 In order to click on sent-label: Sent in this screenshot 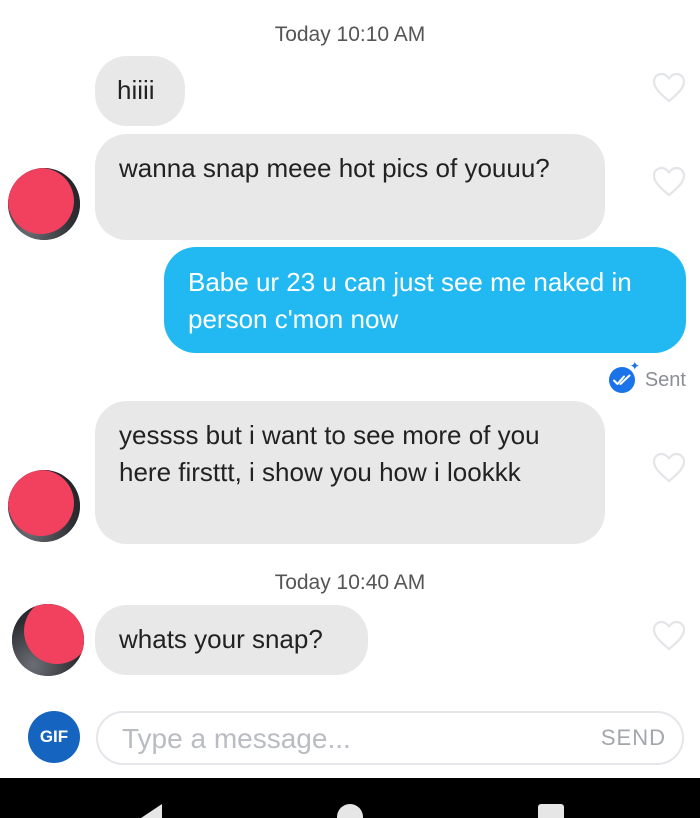, I will do `click(665, 379)`.